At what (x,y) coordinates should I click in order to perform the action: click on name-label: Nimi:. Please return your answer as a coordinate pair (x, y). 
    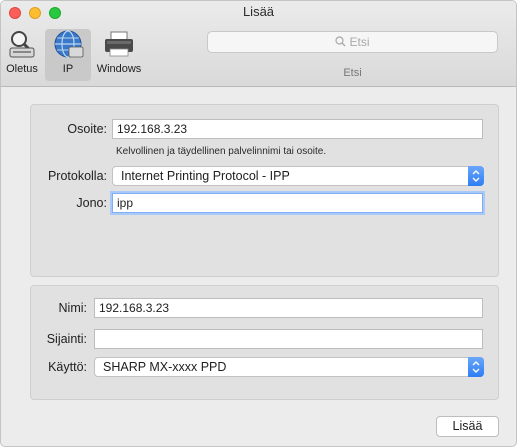
    Looking at the image, I should click on (72, 308).